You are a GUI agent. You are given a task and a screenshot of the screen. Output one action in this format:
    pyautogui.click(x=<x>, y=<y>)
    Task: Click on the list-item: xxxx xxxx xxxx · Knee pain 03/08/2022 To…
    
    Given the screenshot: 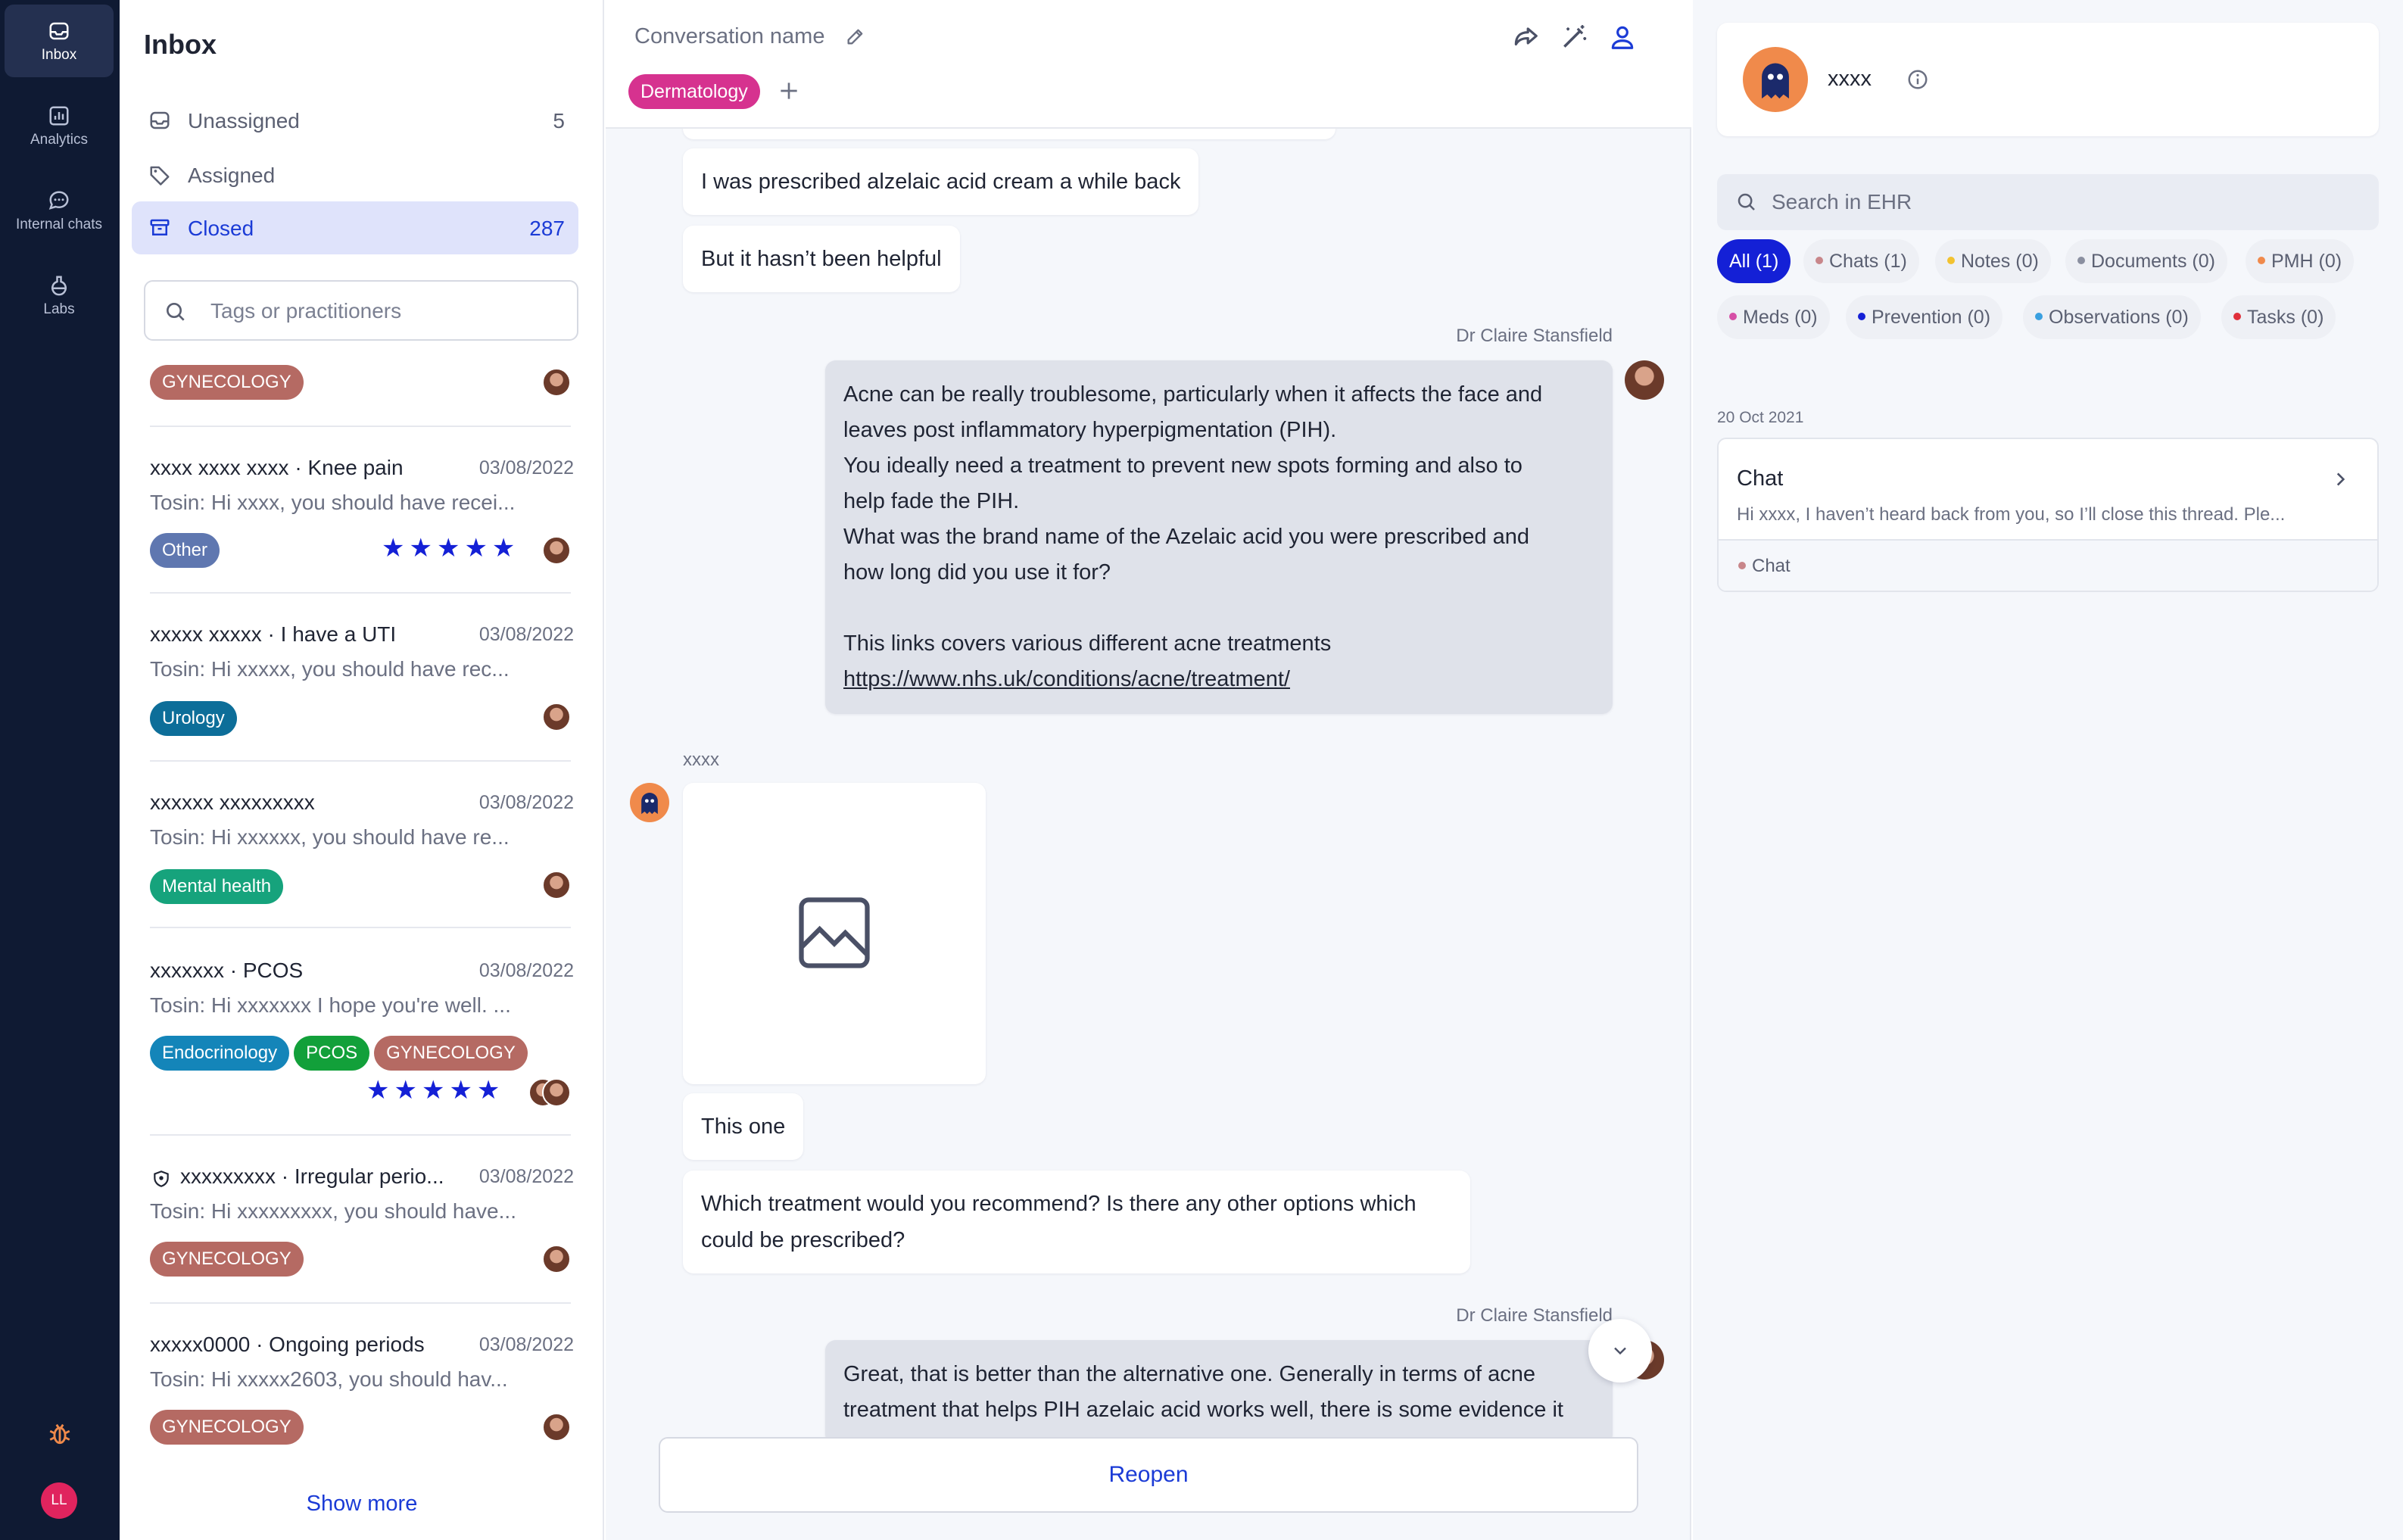 What is the action you would take?
    pyautogui.click(x=362, y=516)
    